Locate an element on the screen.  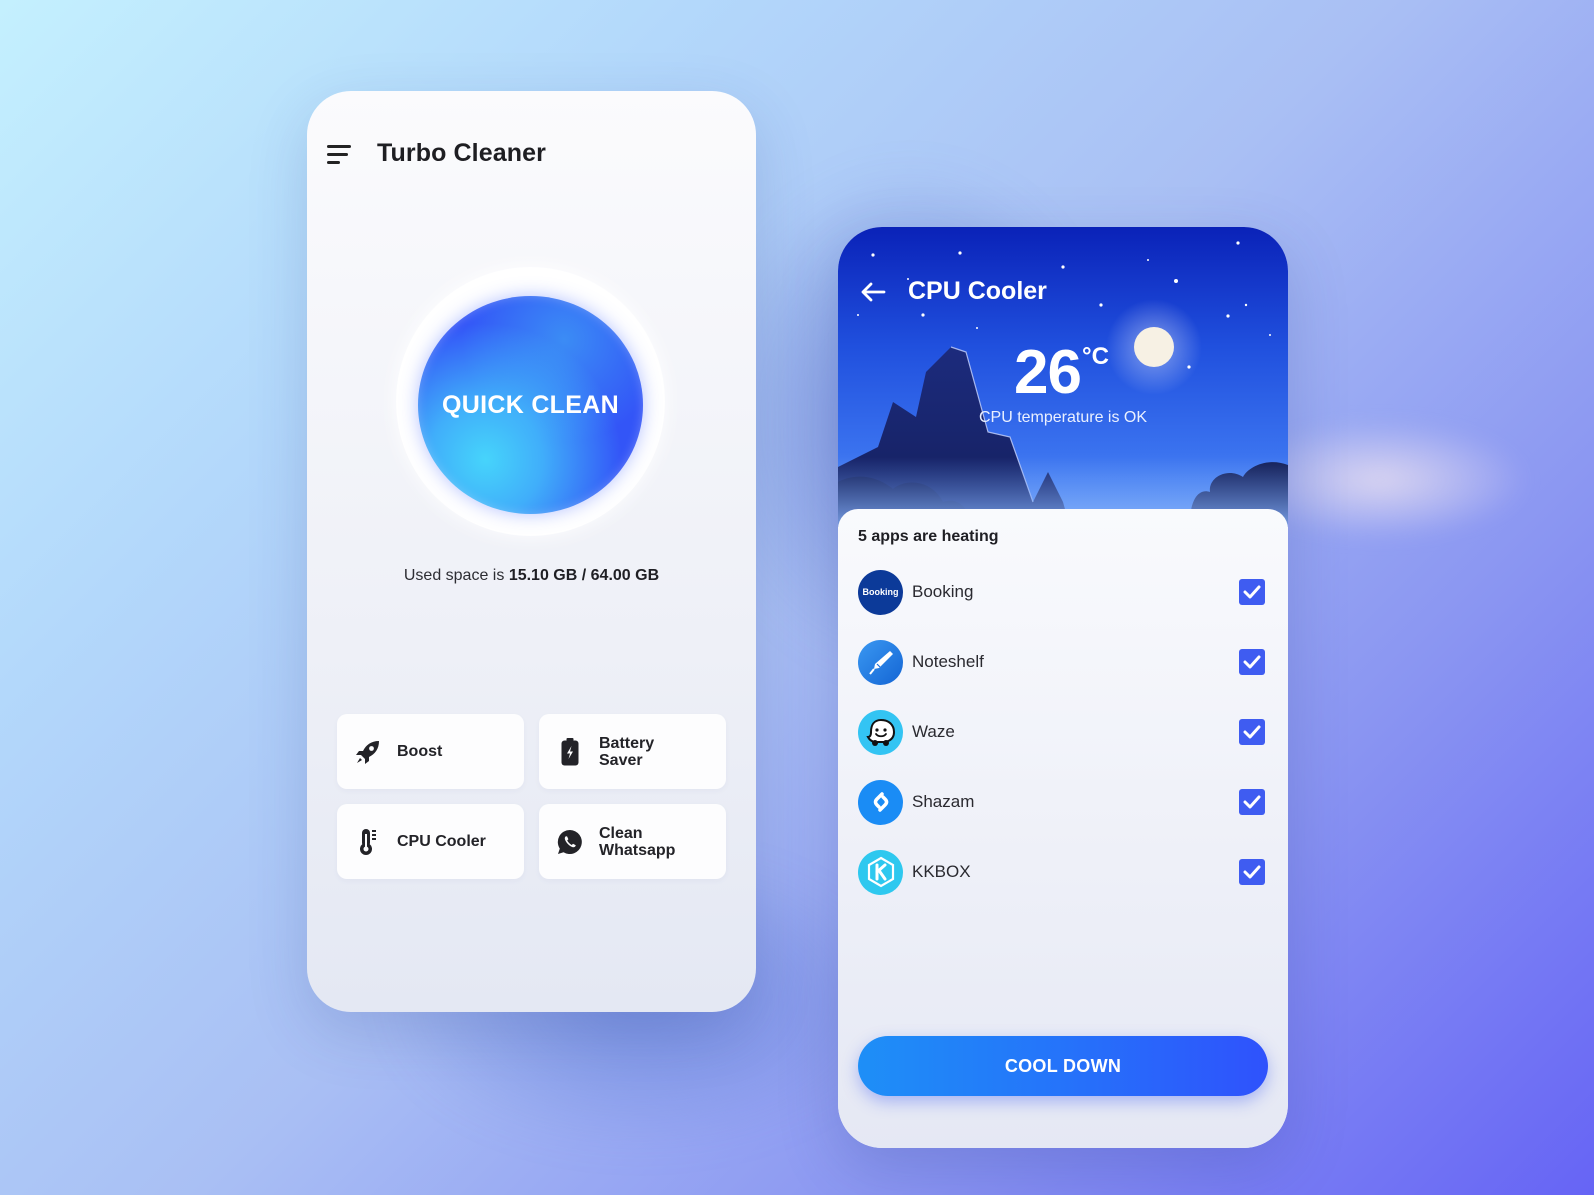
cool-down-button: COOL DOWN is located at coordinates (1063, 1066).